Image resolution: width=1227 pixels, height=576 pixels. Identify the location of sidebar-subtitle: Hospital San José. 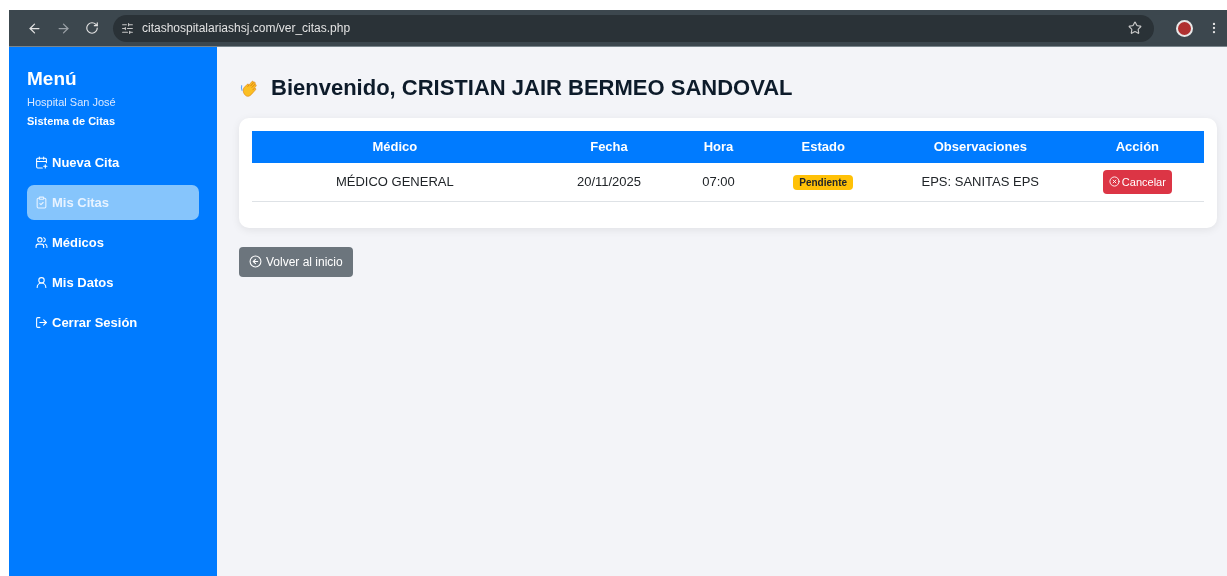
(72, 102).